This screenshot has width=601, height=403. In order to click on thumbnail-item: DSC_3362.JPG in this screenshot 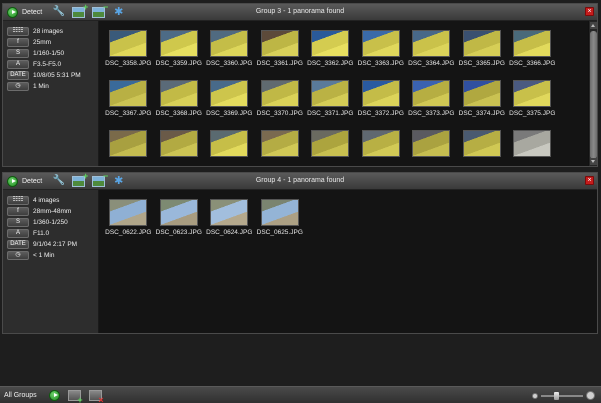, I will do `click(330, 55)`.